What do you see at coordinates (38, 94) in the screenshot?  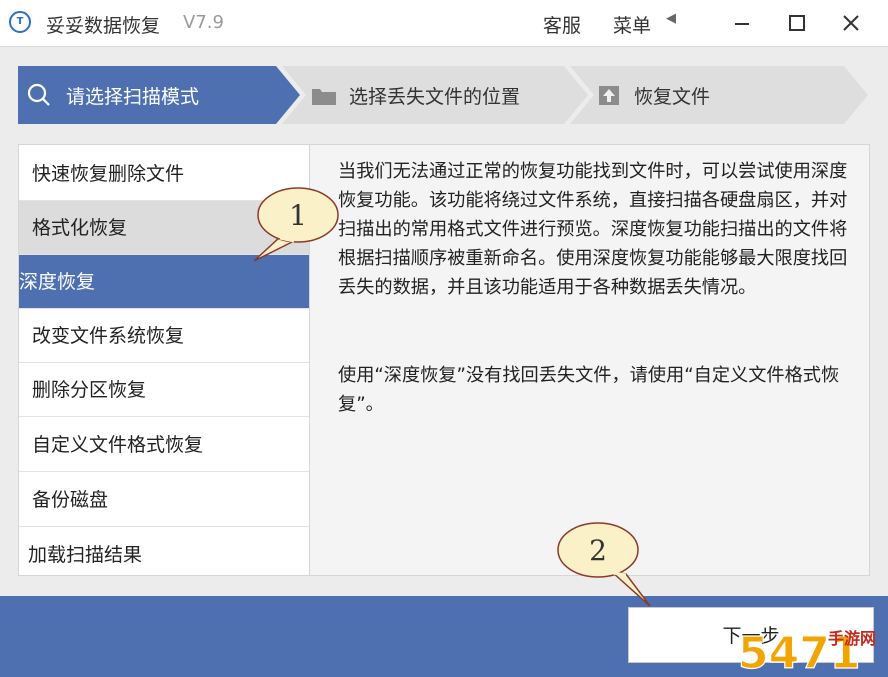 I see `search-icon` at bounding box center [38, 94].